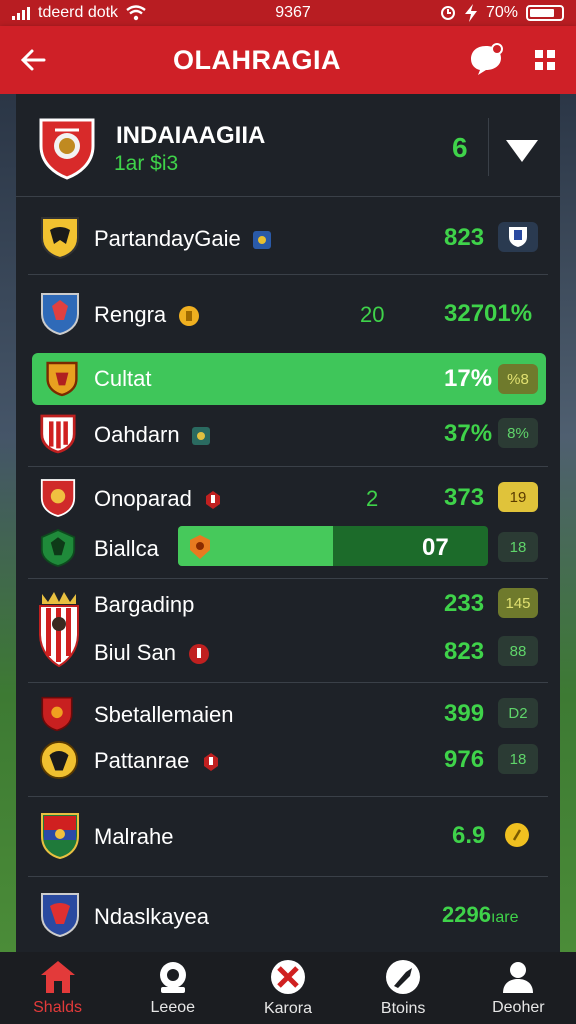 This screenshot has height=1024, width=576. What do you see at coordinates (191, 135) in the screenshot?
I see `team-name: INDAIAAGIIA` at bounding box center [191, 135].